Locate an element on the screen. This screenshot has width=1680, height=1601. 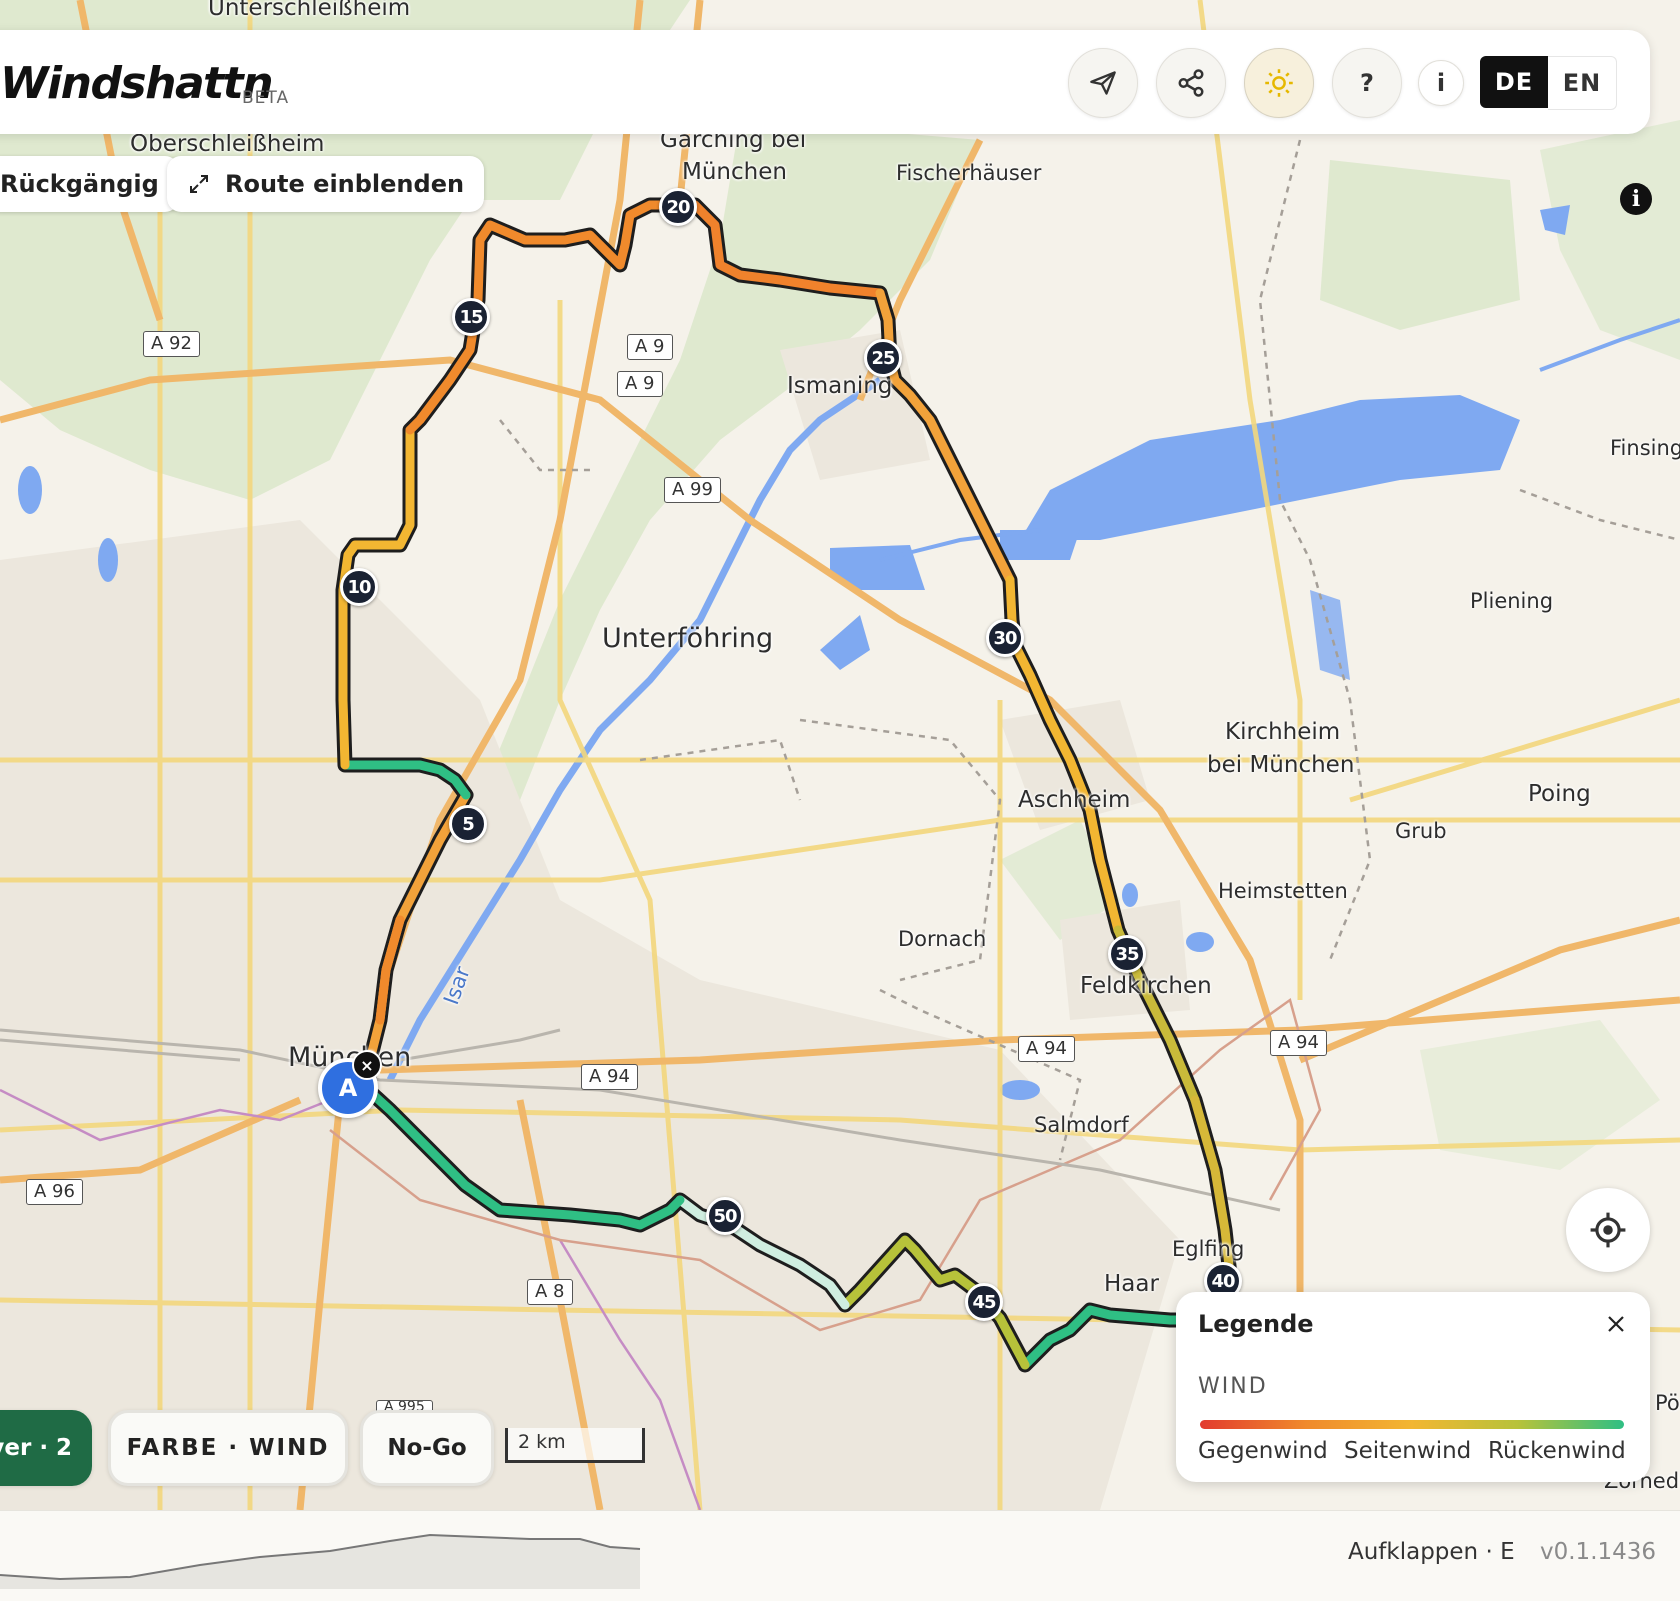
color-mode-label: FARBE · WIND is located at coordinates (228, 1448).